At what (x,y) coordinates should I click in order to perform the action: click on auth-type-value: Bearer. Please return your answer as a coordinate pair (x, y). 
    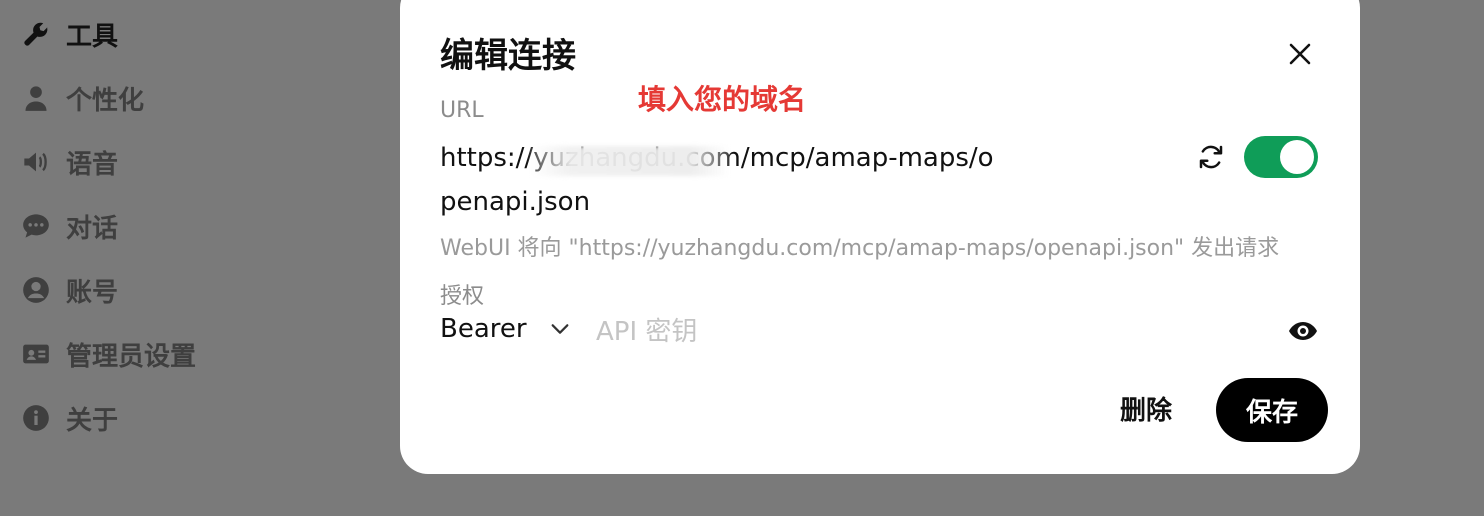
    Looking at the image, I should click on (483, 329).